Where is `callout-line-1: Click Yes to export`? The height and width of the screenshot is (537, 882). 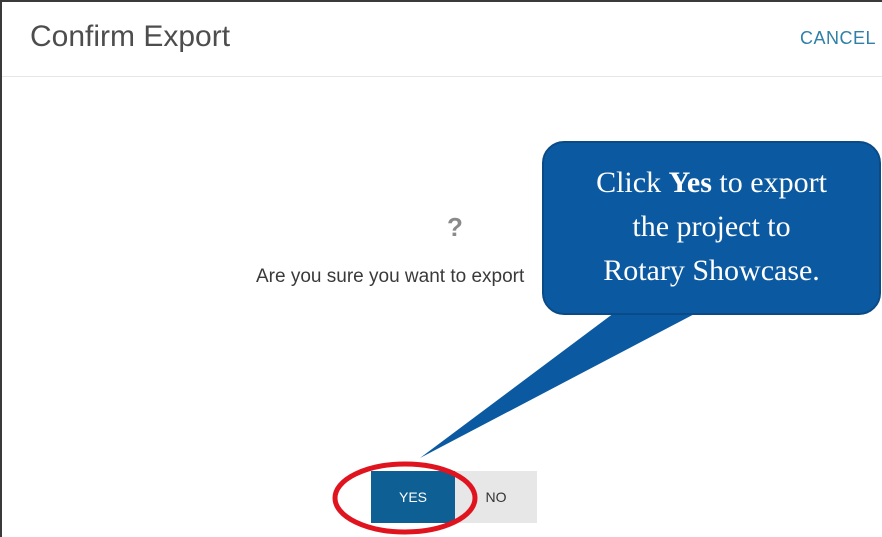 callout-line-1: Click Yes to export is located at coordinates (711, 183).